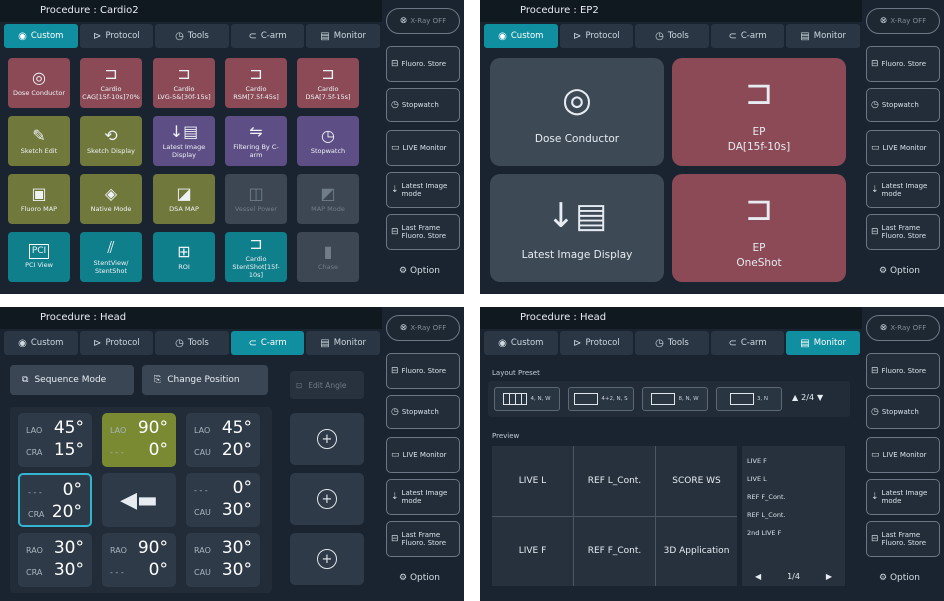 This screenshot has width=944, height=601. What do you see at coordinates (614, 551) in the screenshot?
I see `preview-cell: REF F_Cont.` at bounding box center [614, 551].